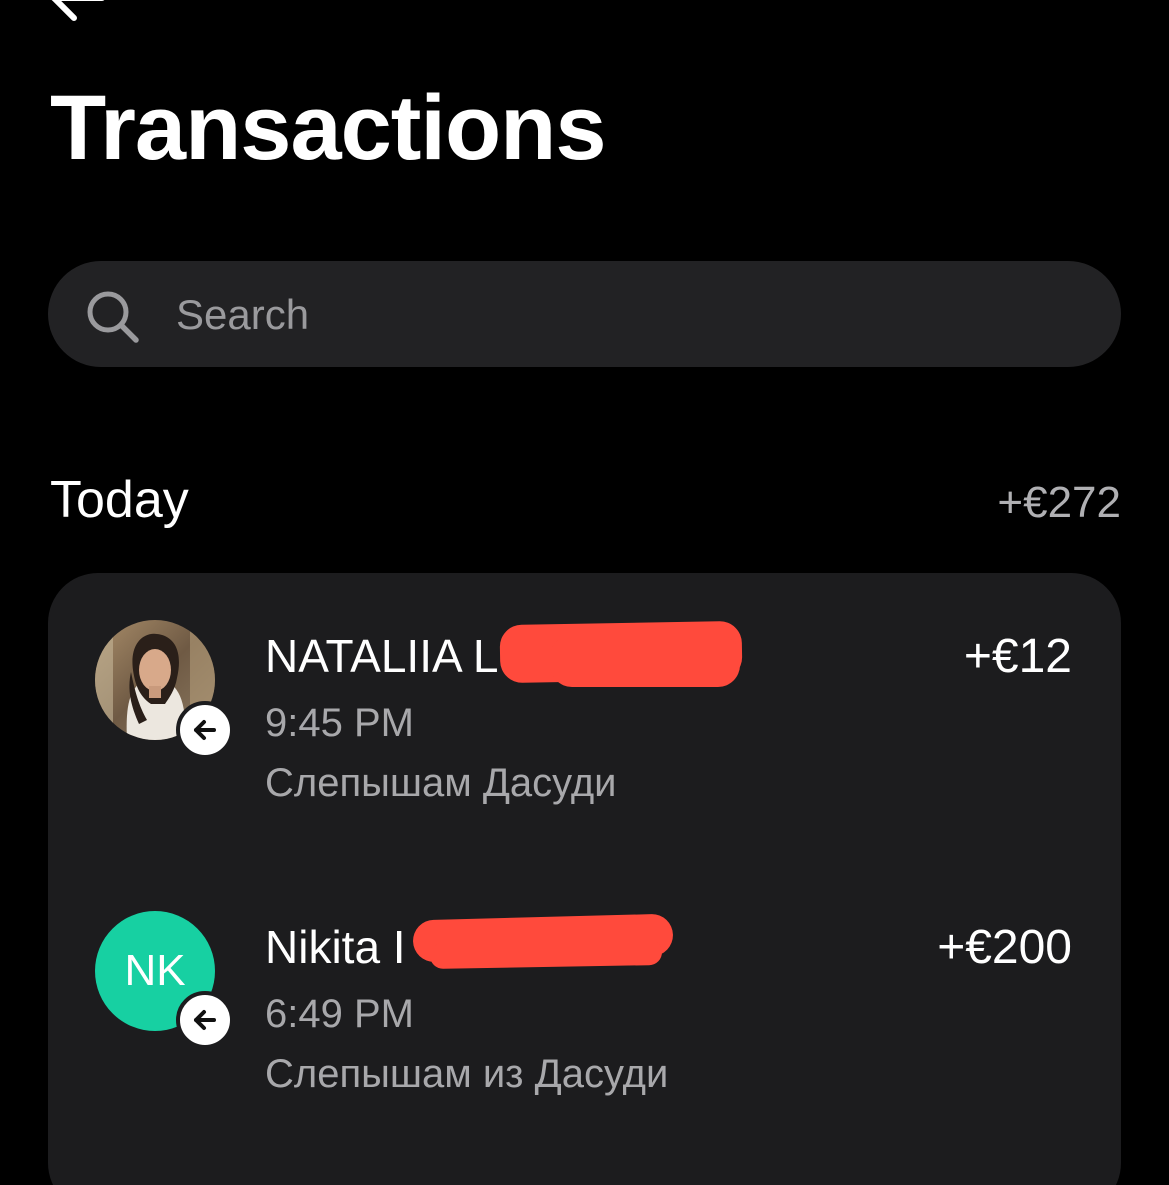  I want to click on page-title: Transactions, so click(328, 128).